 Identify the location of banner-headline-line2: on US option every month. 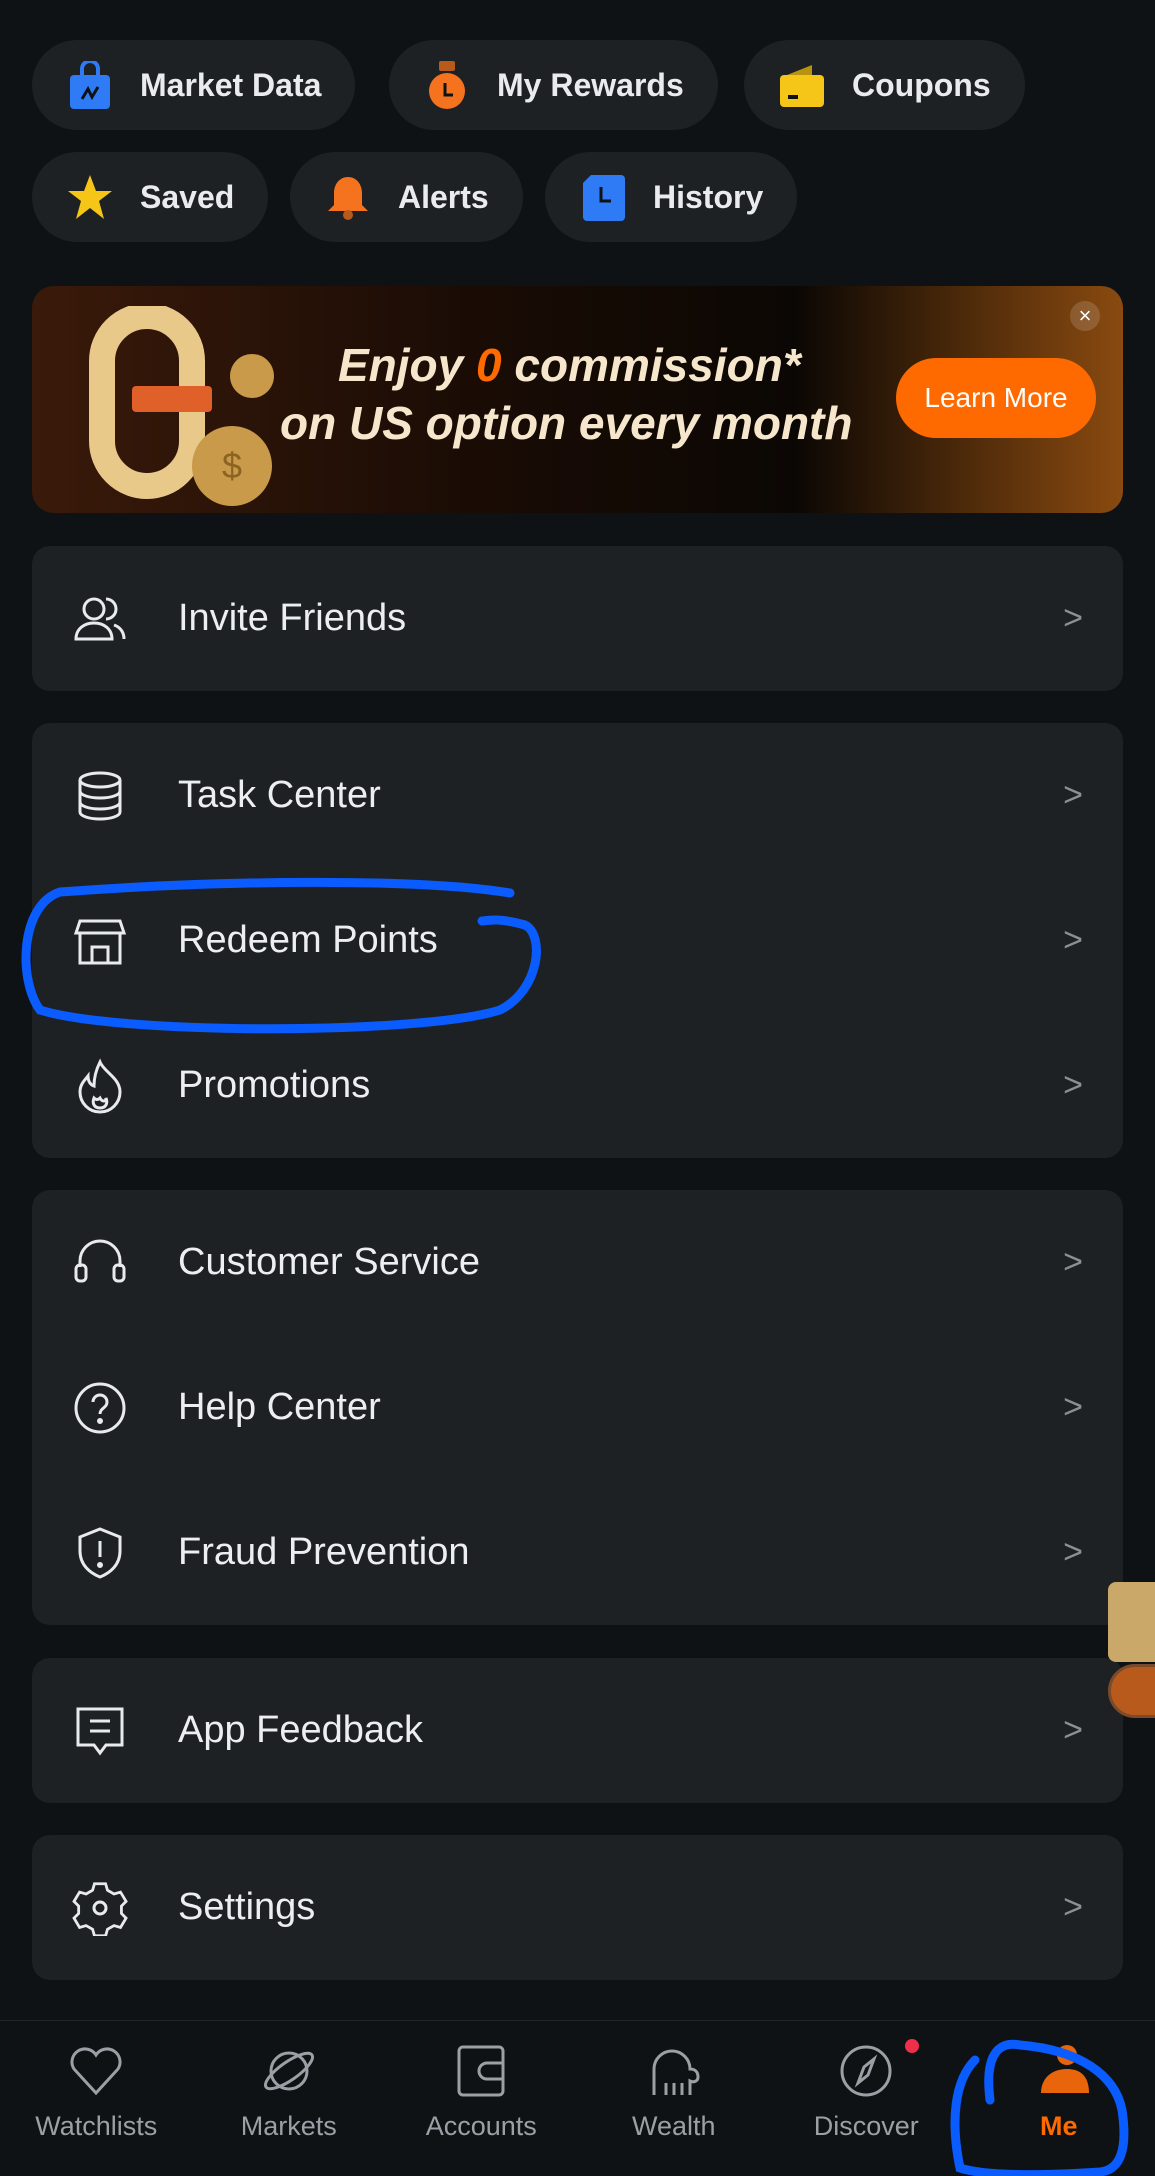
(566, 423).